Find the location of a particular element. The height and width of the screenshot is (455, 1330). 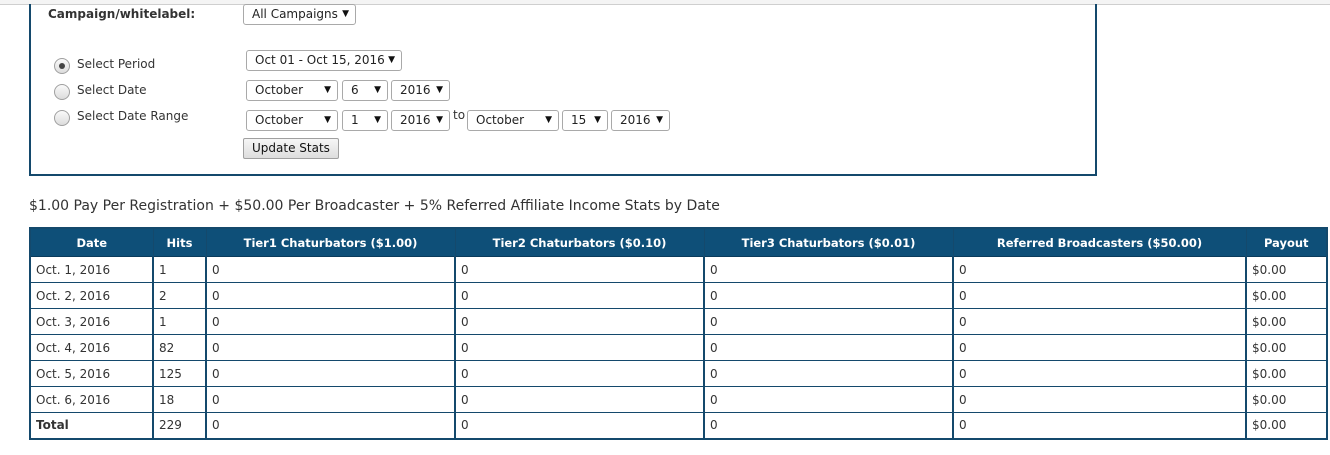

range-from-month-value: October is located at coordinates (279, 120).